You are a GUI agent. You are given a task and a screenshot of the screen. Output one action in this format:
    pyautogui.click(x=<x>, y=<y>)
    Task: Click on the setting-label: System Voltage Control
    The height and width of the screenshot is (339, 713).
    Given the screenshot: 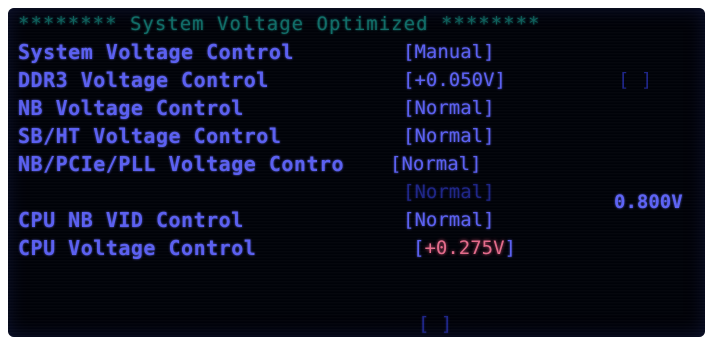 What is the action you would take?
    pyautogui.click(x=156, y=52)
    